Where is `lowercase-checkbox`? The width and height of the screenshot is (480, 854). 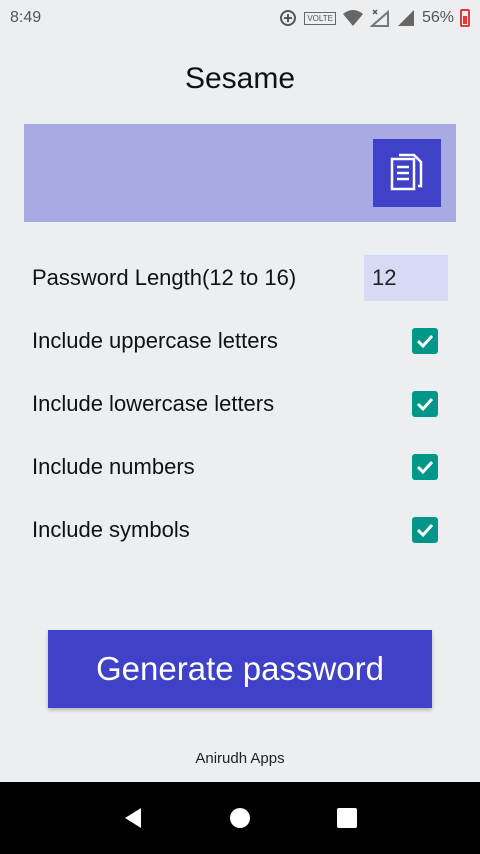
lowercase-checkbox is located at coordinates (425, 404).